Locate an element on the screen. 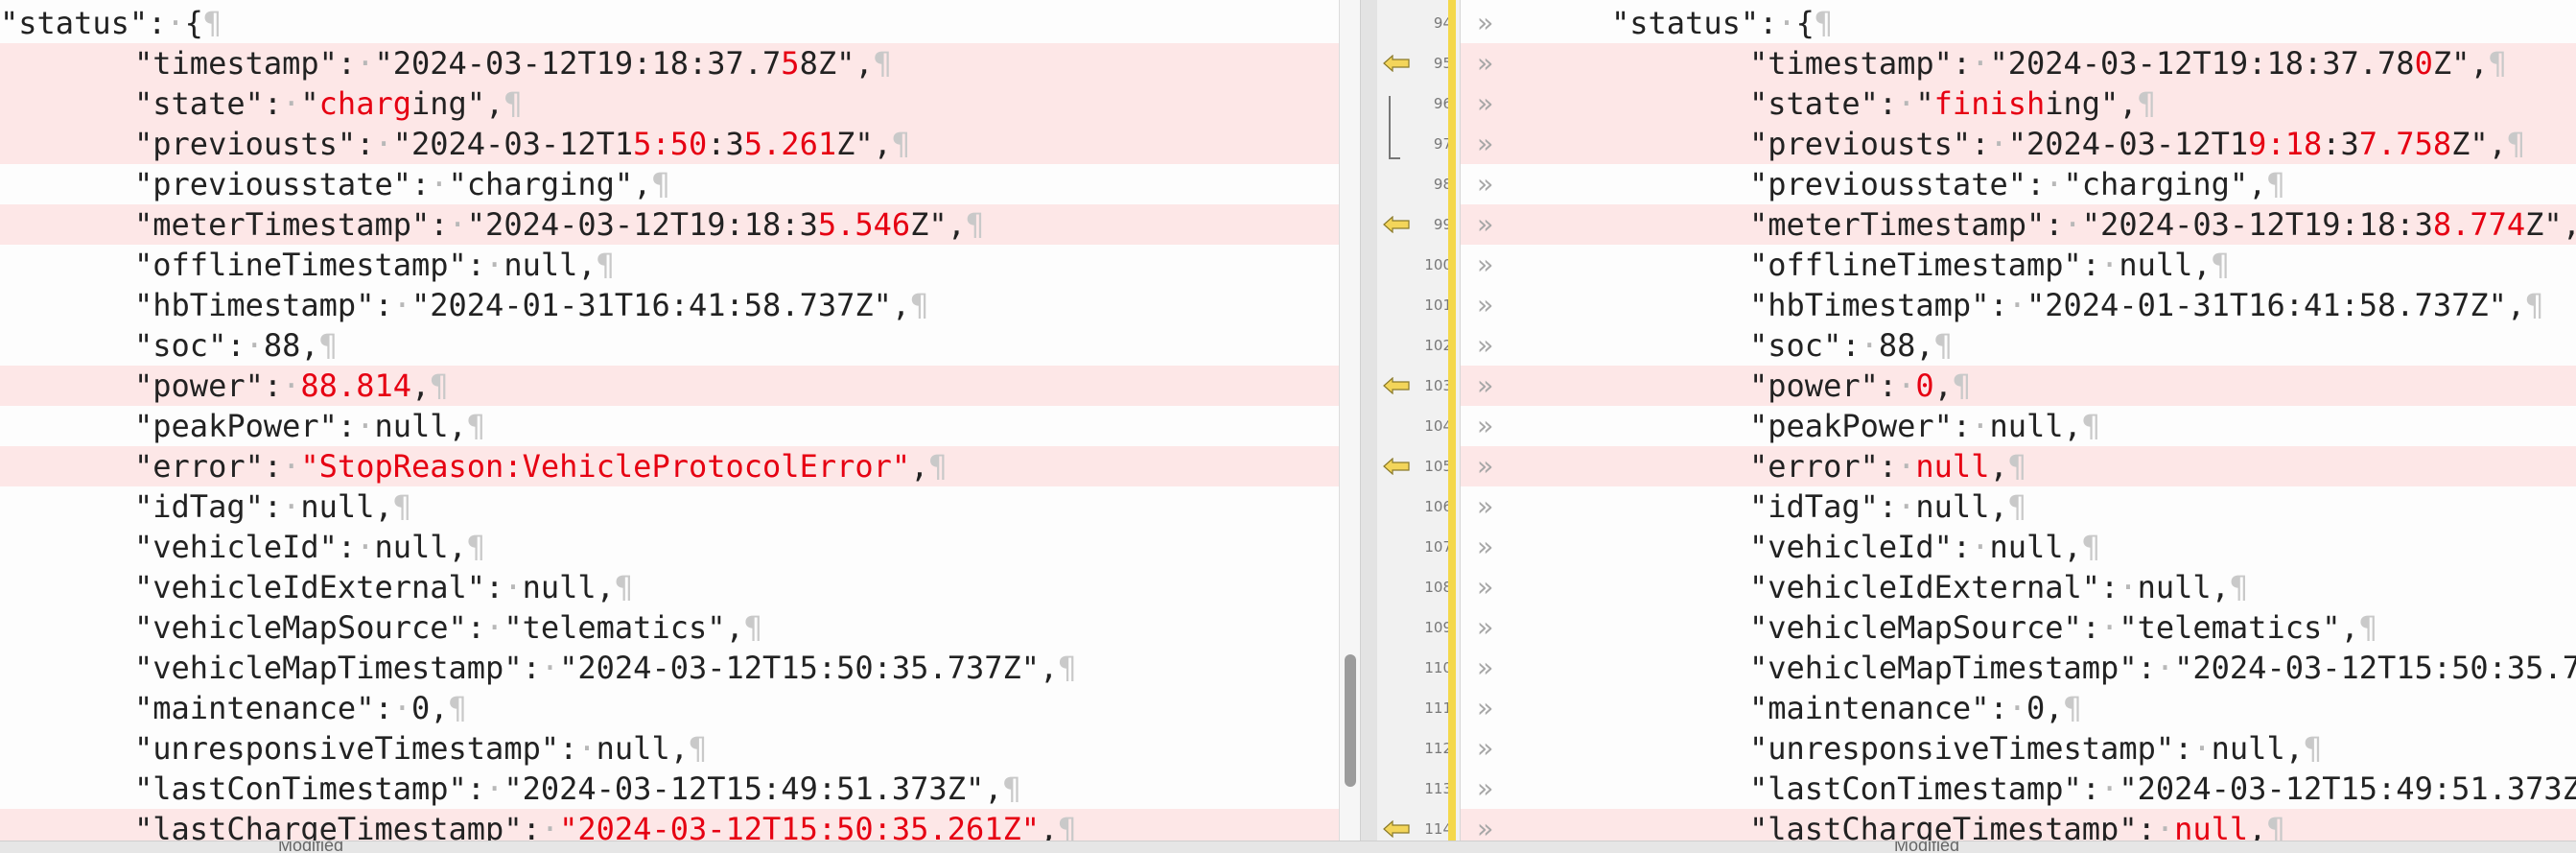 Image resolution: width=2576 pixels, height=853 pixels. left-scrollbar is located at coordinates (1350, 420).